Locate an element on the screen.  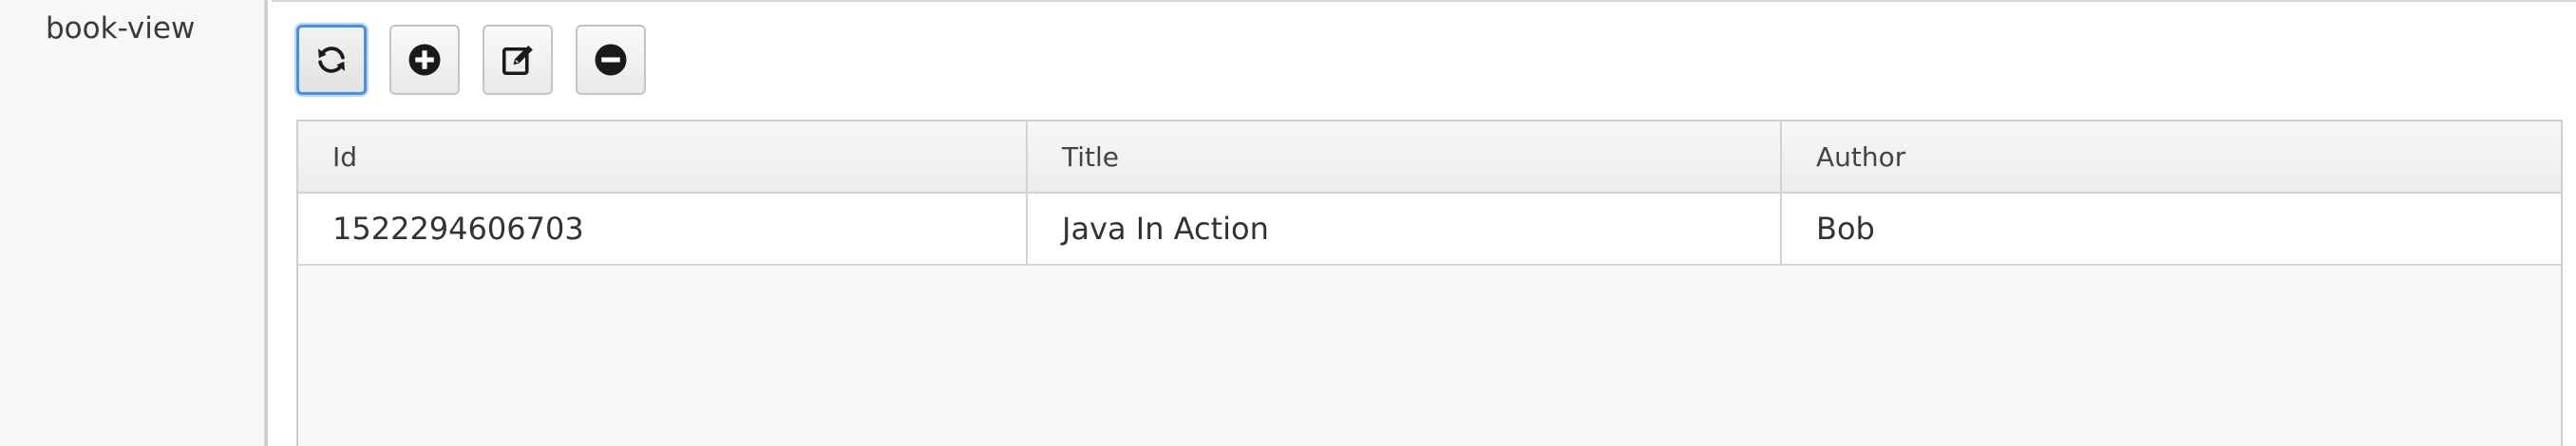
edit-icon is located at coordinates (517, 61).